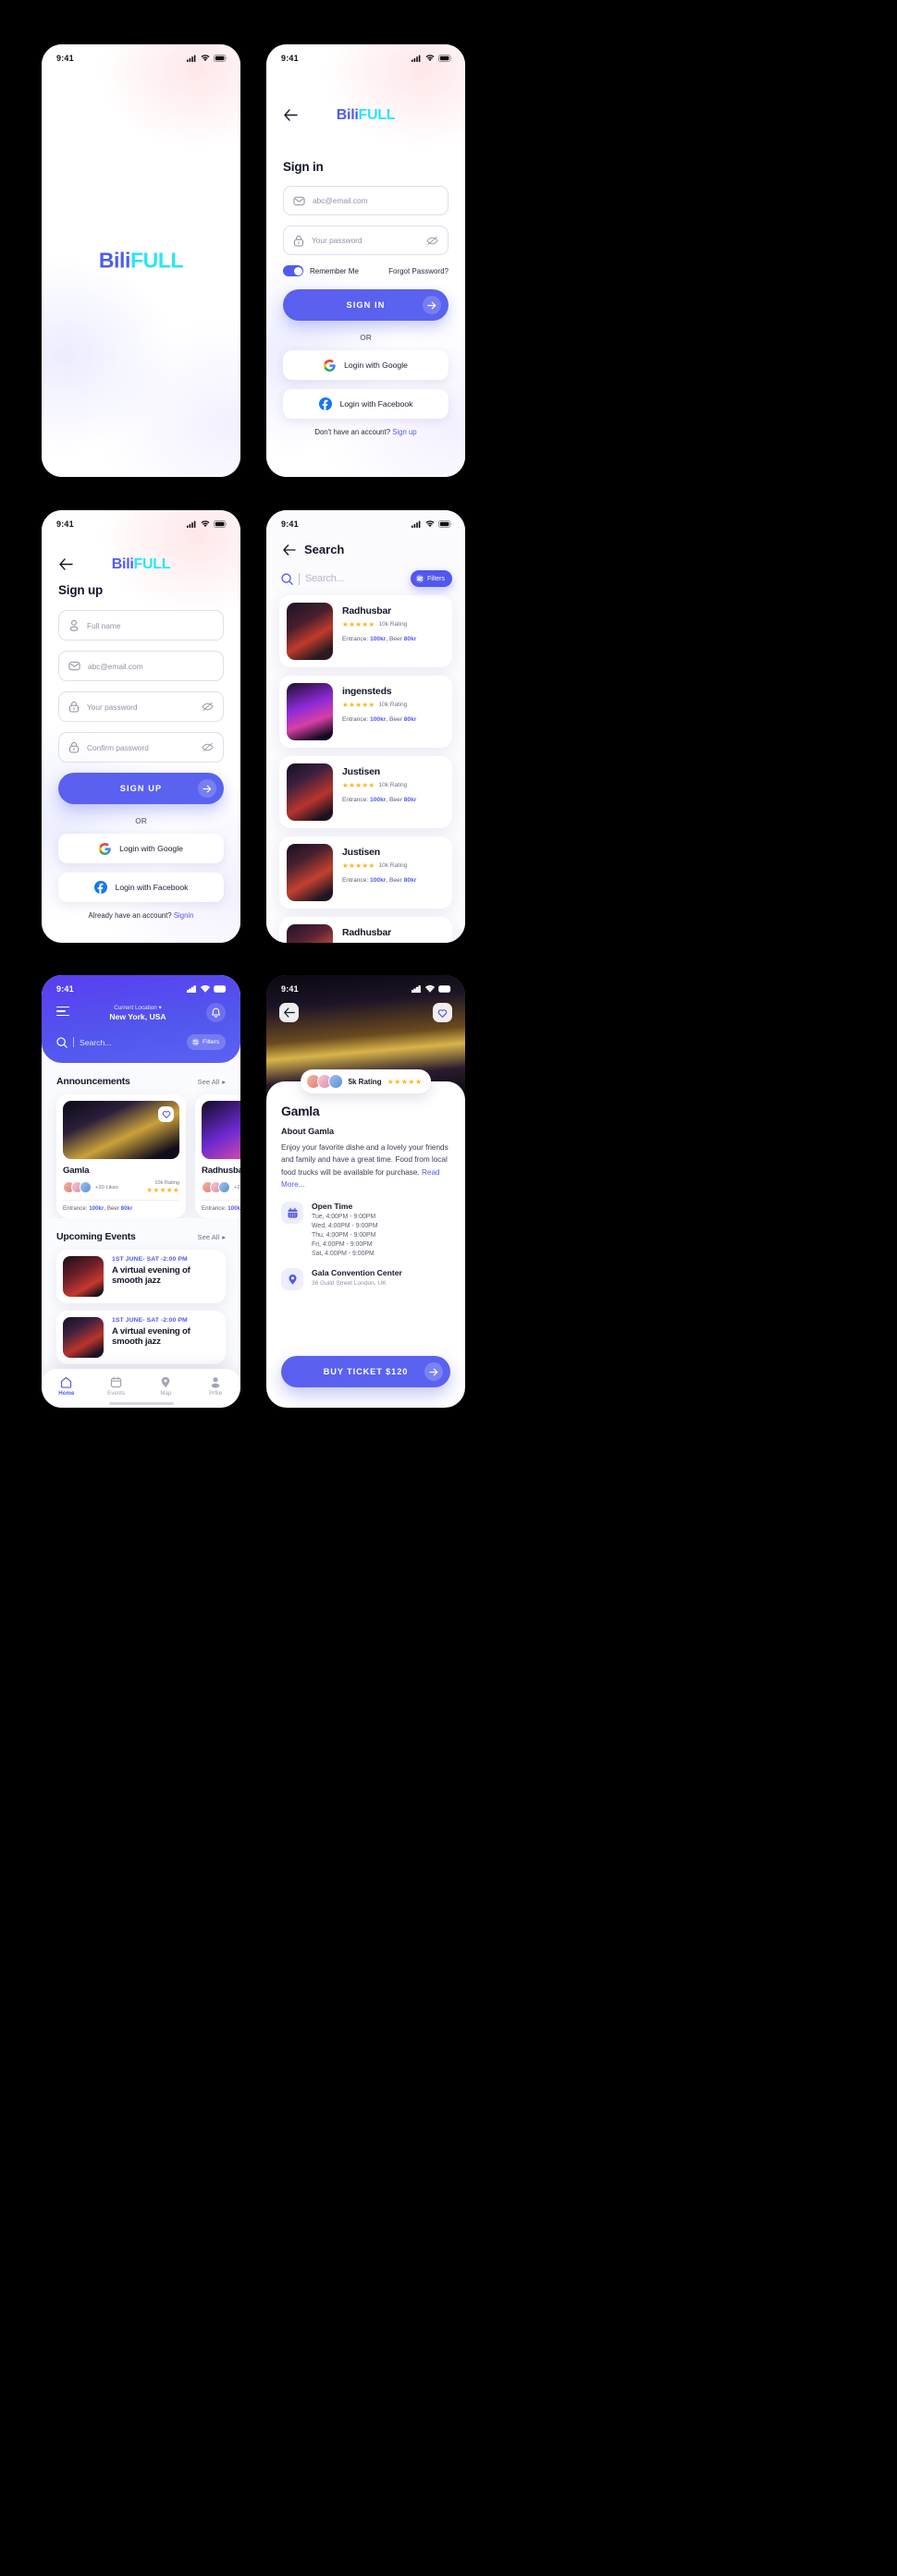 The image size is (897, 2576). I want to click on filters-label: Filters, so click(211, 1042).